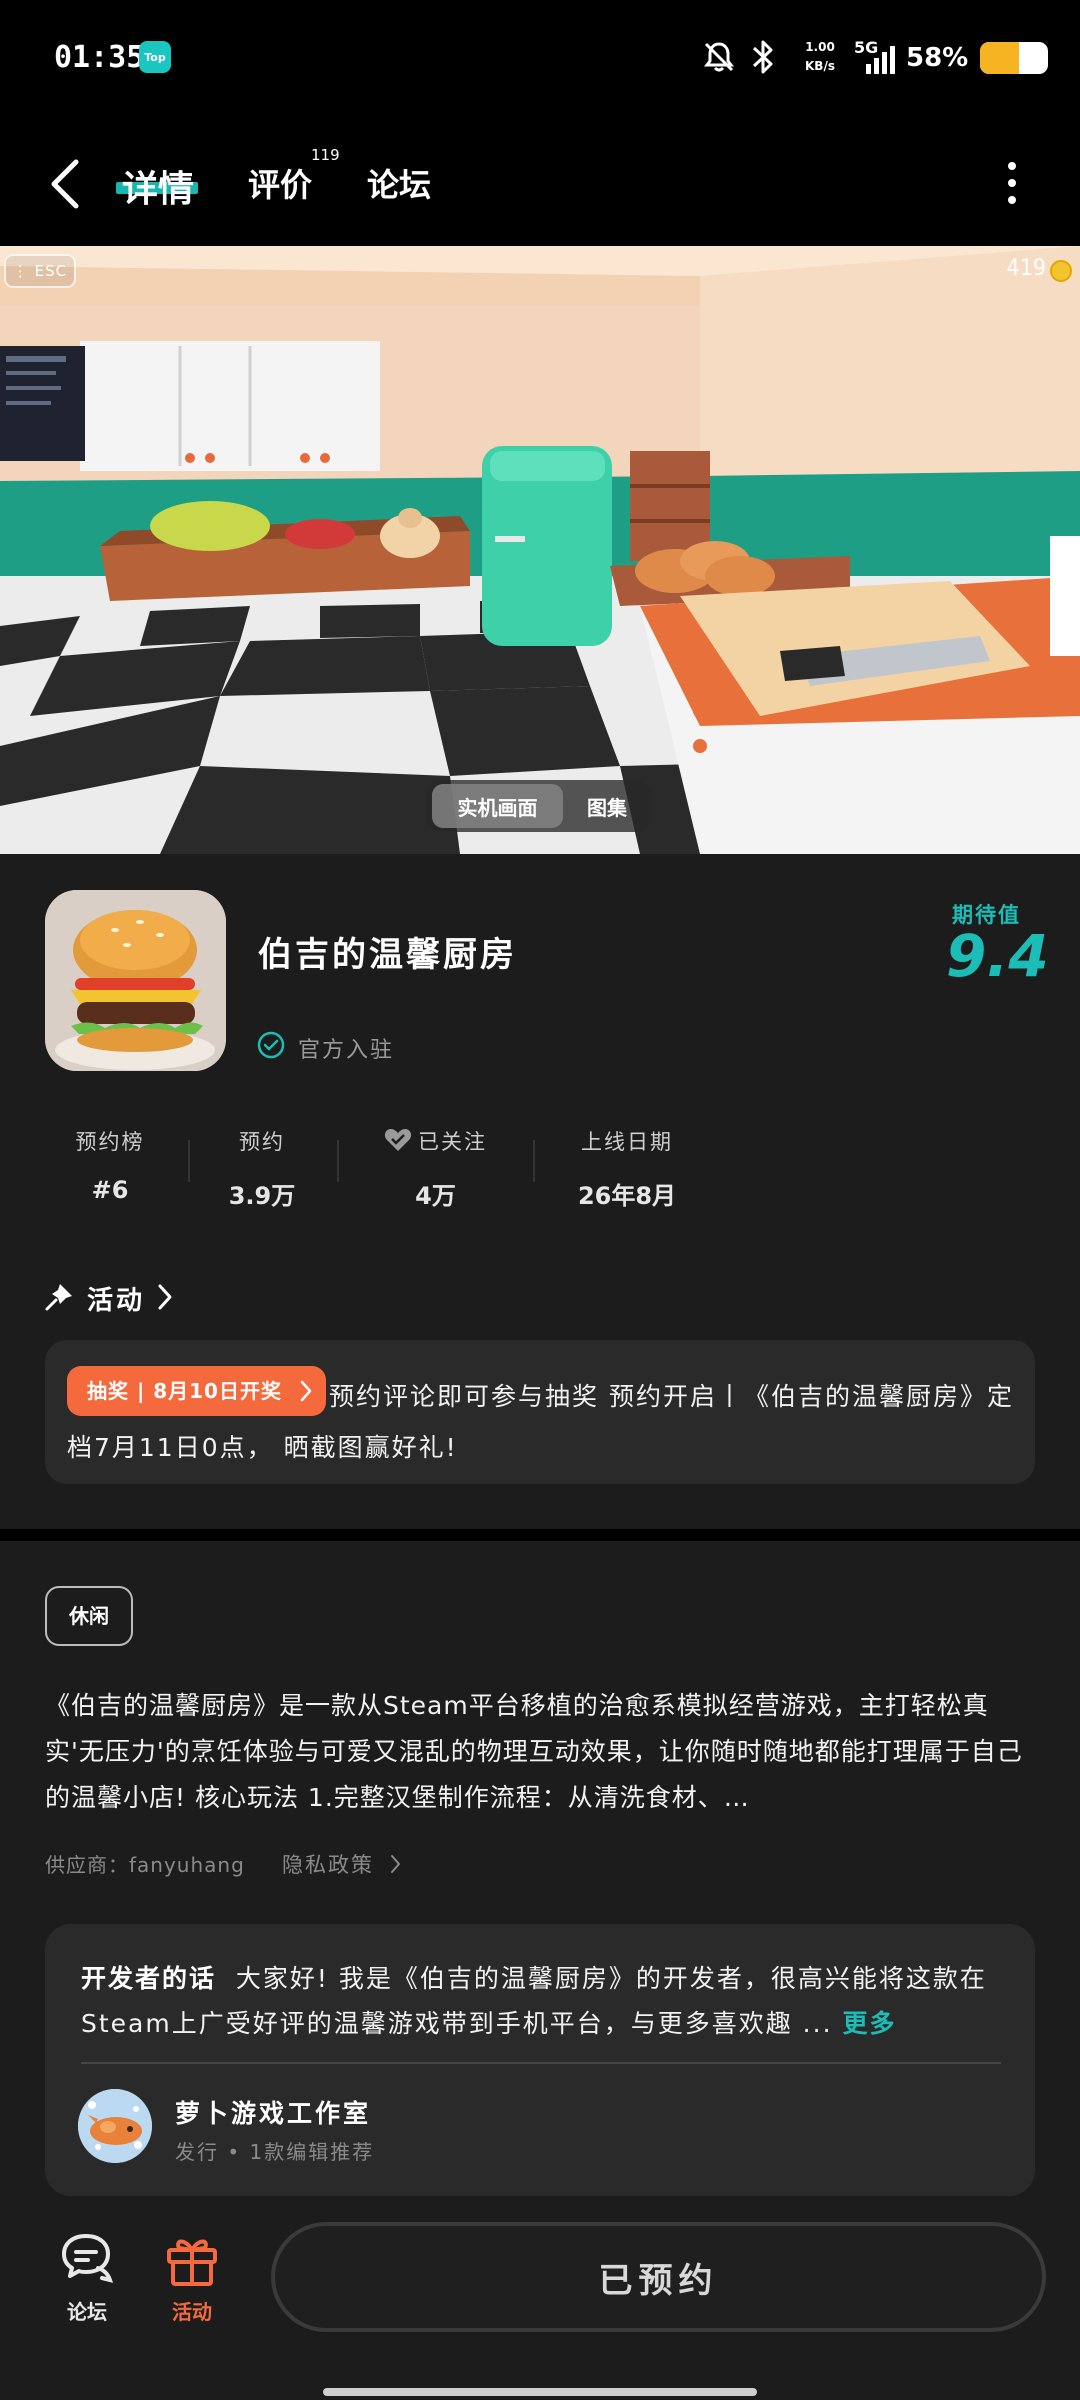 The width and height of the screenshot is (1080, 2400). What do you see at coordinates (937, 58) in the screenshot?
I see `battery-percent: 58%` at bounding box center [937, 58].